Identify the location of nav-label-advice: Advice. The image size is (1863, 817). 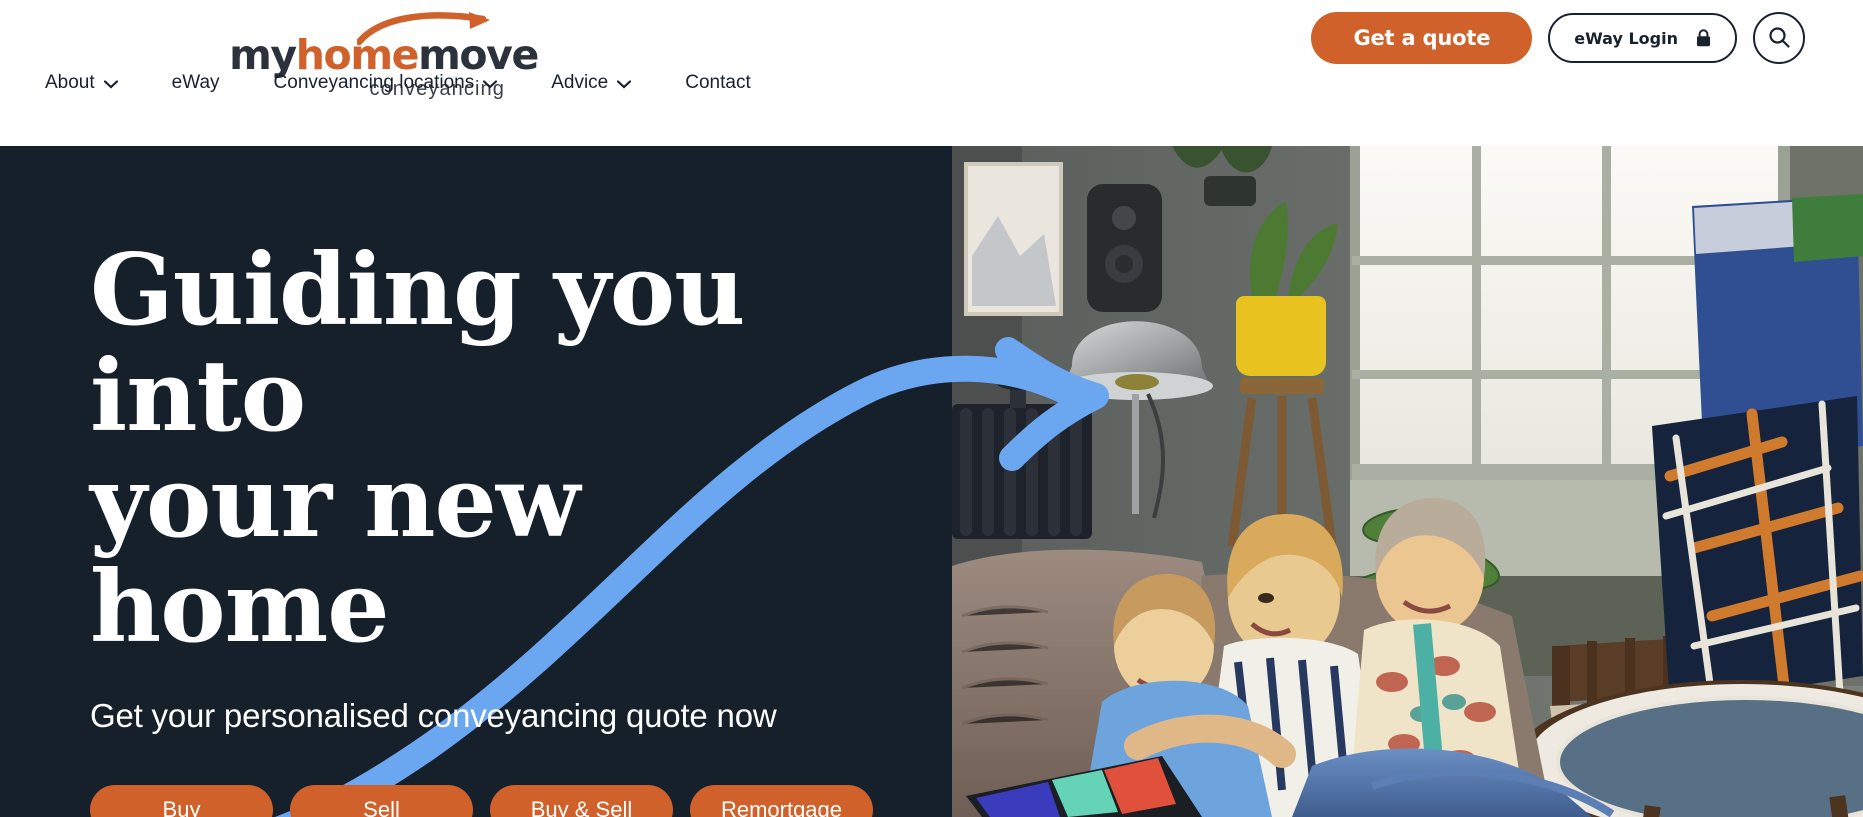
(580, 82).